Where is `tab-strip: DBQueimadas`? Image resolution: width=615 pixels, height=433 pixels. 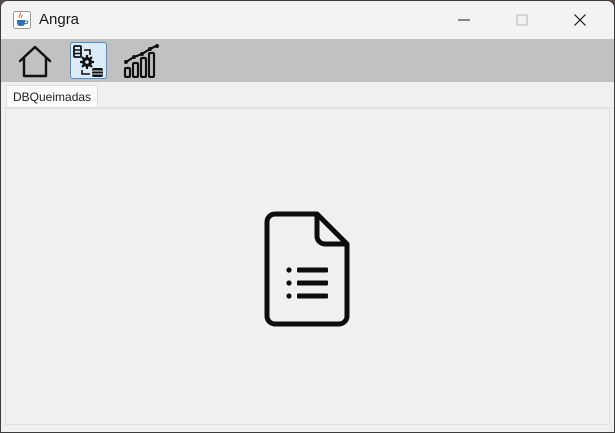
tab-strip: DBQueimadas is located at coordinates (307, 95).